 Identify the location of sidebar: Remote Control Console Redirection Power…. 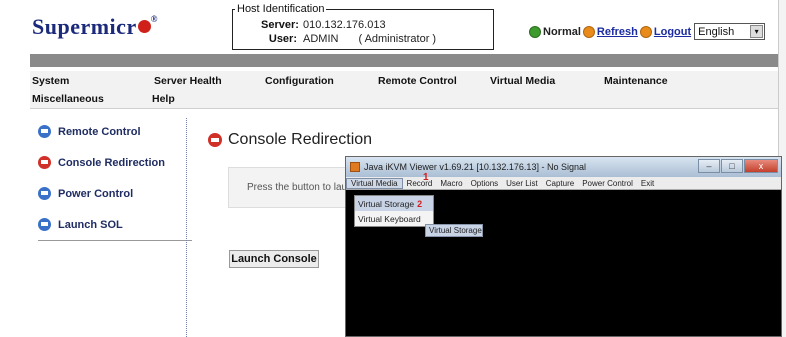
(111, 227).